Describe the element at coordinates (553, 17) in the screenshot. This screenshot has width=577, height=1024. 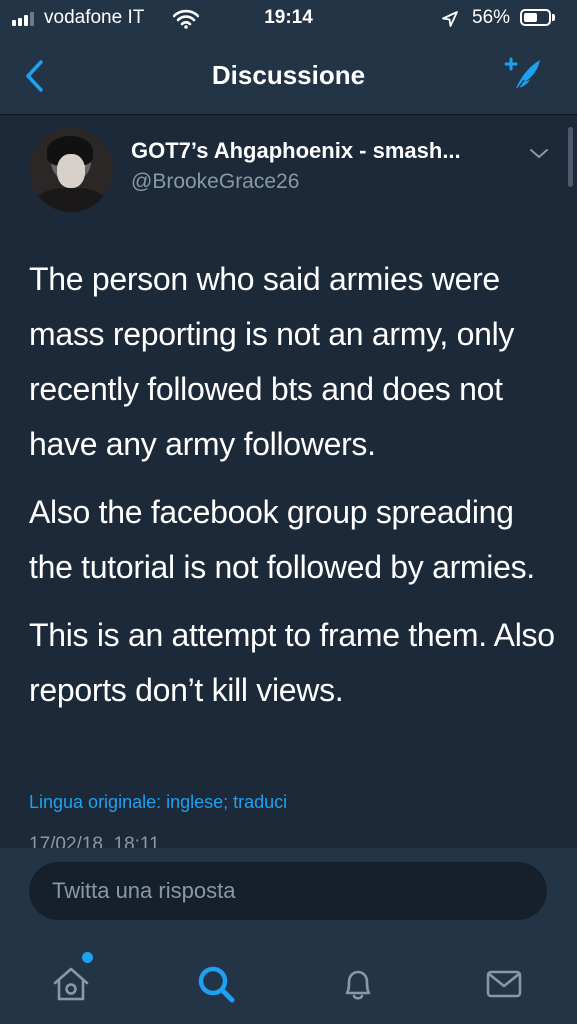
I see `battery-cap` at that location.